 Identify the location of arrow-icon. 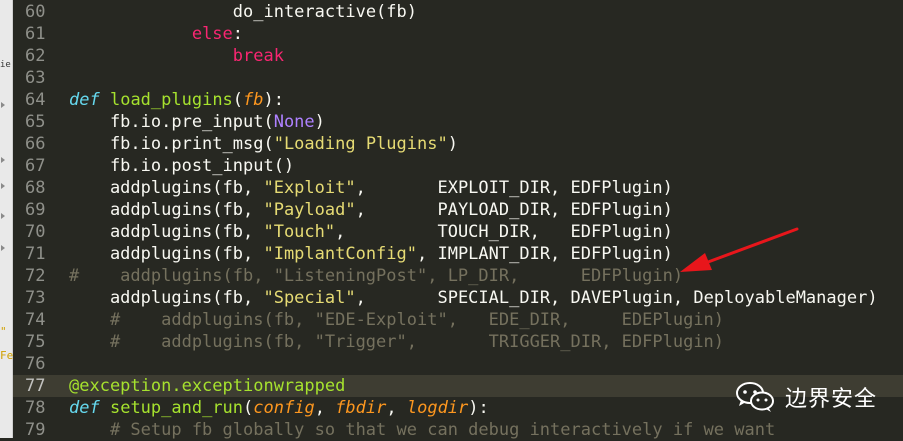
(739, 249).